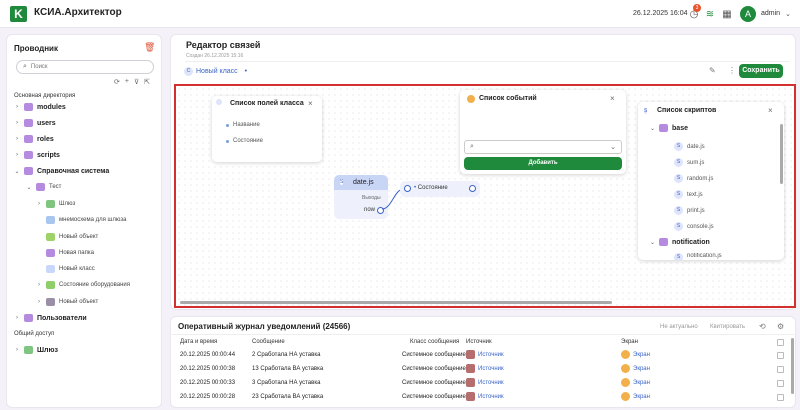 This screenshot has height=410, width=800. What do you see at coordinates (780, 326) in the screenshot?
I see `gear-icon: ⚙` at bounding box center [780, 326].